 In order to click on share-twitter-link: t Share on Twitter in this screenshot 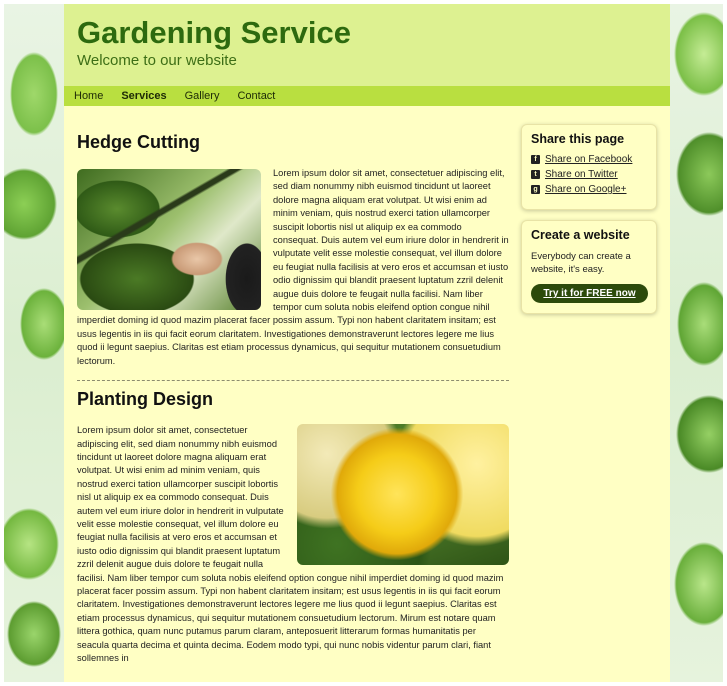, I will do `click(589, 174)`.